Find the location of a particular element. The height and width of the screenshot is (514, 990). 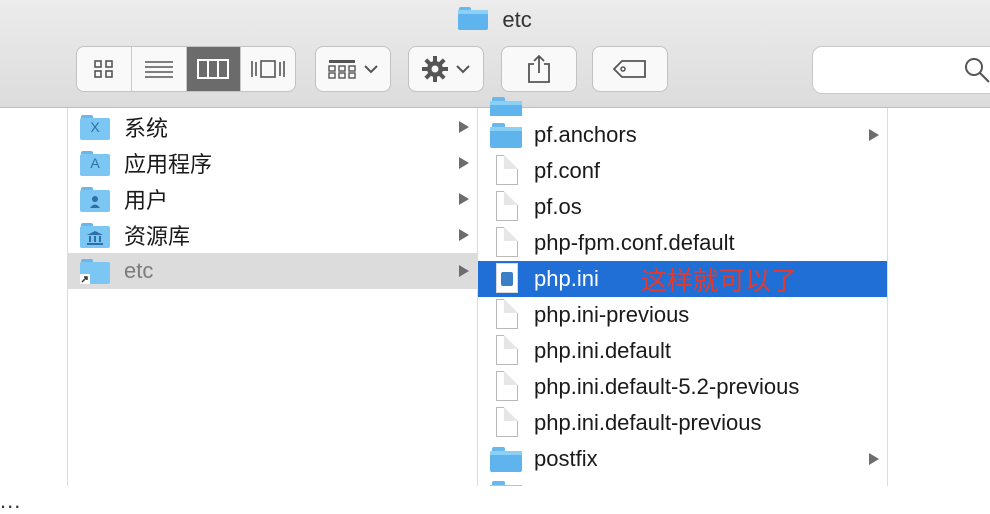

grid-arrange-icon is located at coordinates (342, 69).